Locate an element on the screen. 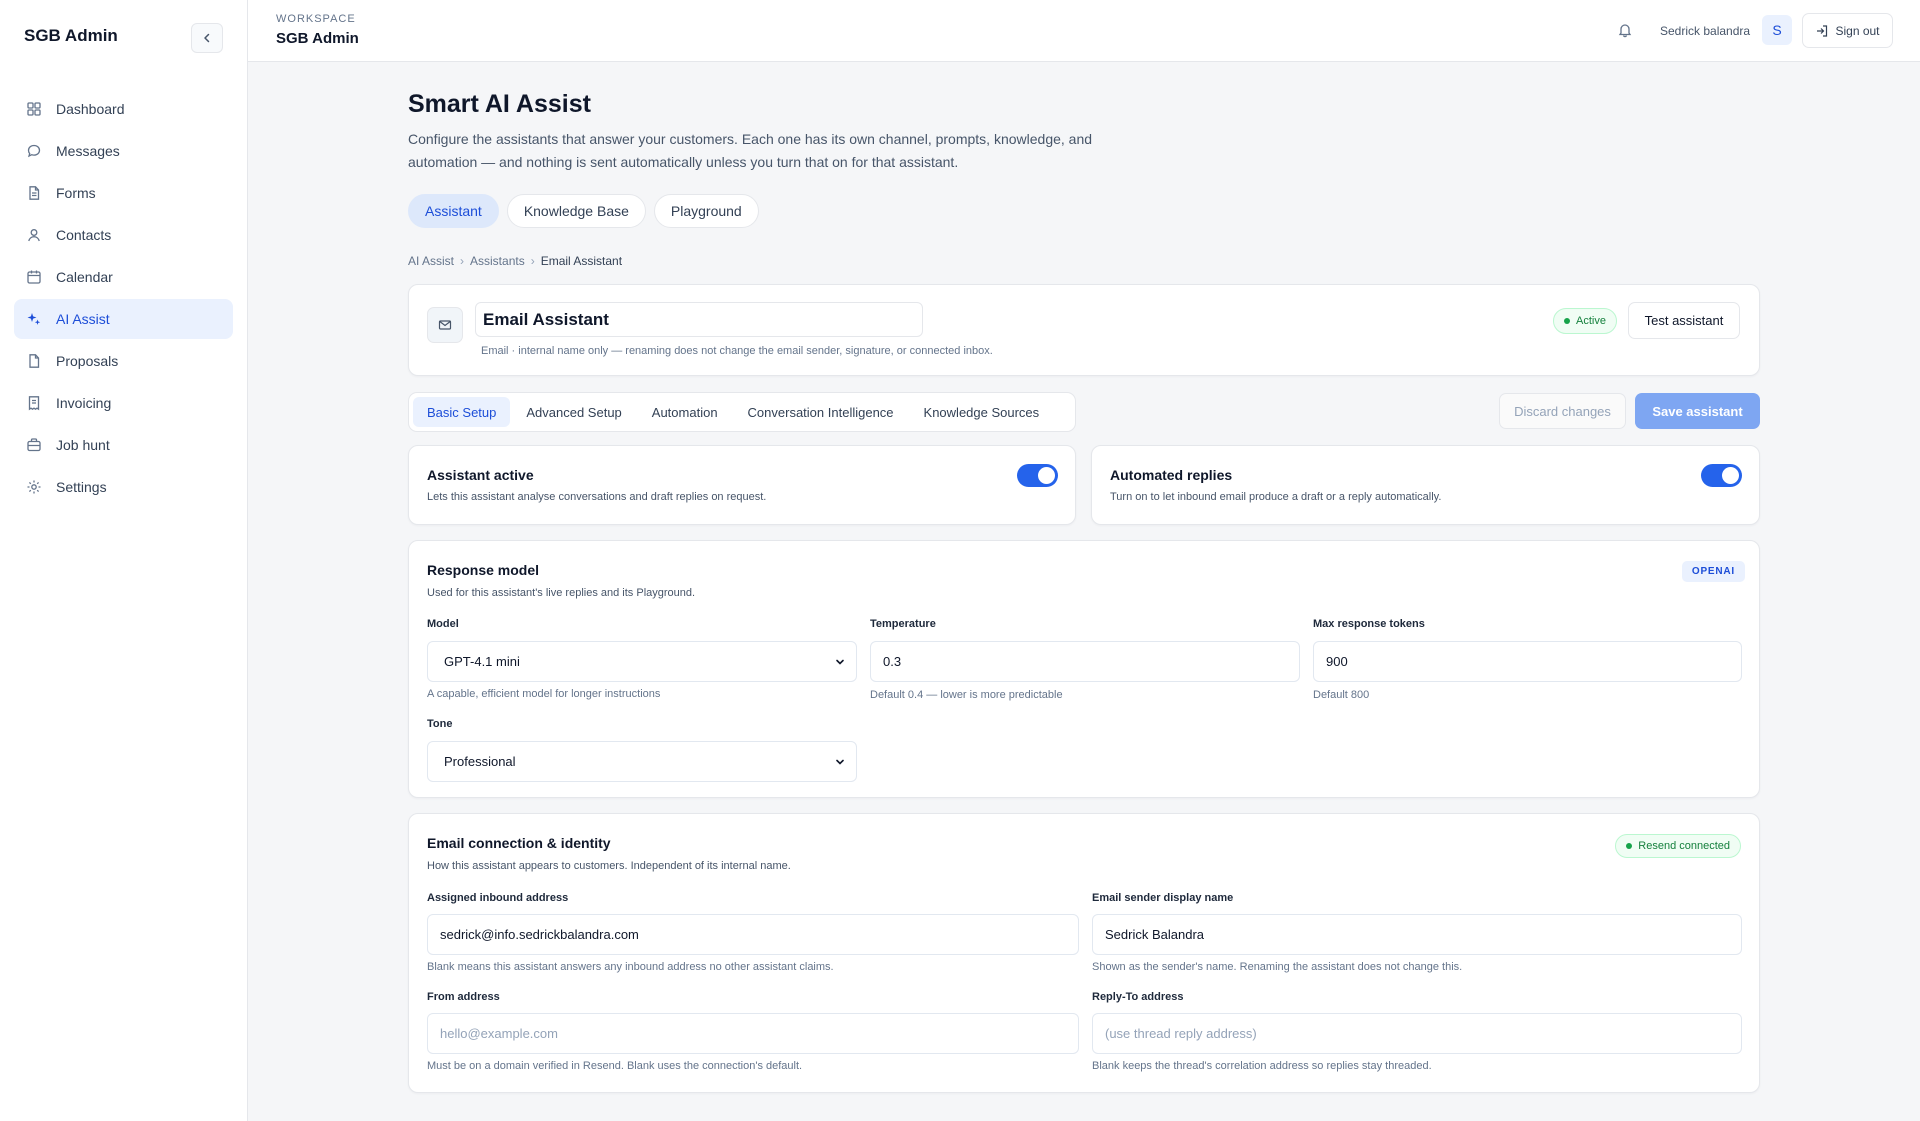 This screenshot has height=1121, width=1920. dashboard-icon is located at coordinates (34, 109).